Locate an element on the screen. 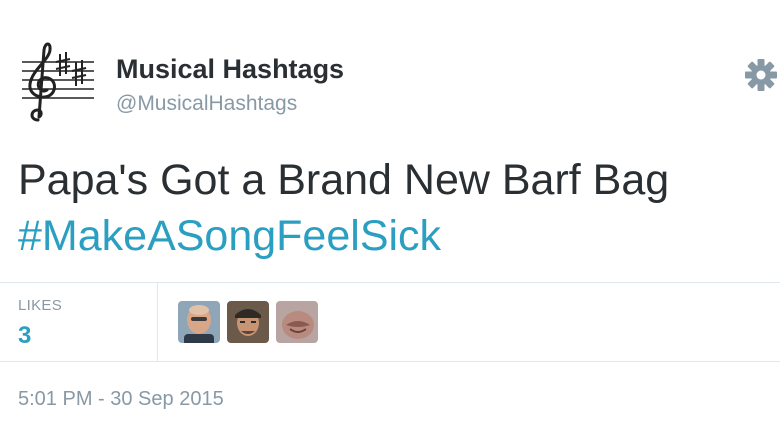  profile-avatar is located at coordinates (58, 83).